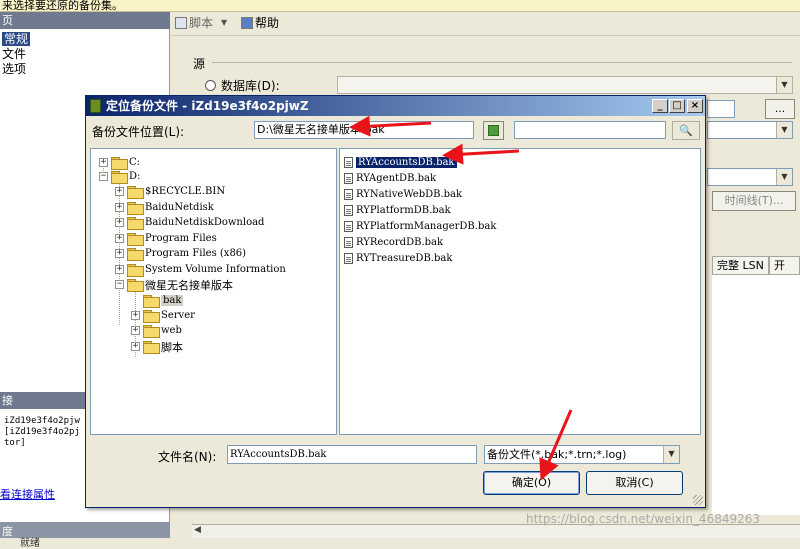 This screenshot has width=800, height=549. I want to click on destination-database-combo: ▼, so click(750, 130).